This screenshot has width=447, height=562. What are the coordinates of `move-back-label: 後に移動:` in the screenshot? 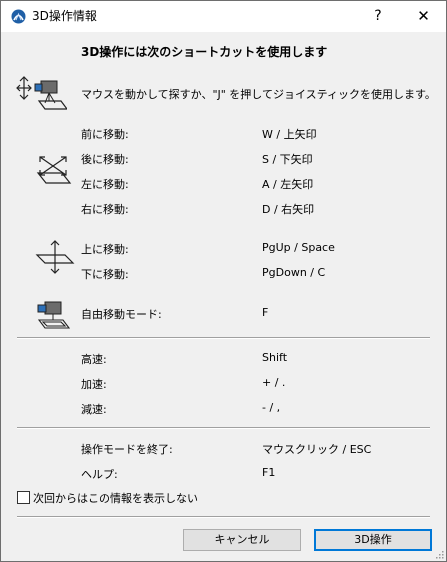 It's located at (105, 159).